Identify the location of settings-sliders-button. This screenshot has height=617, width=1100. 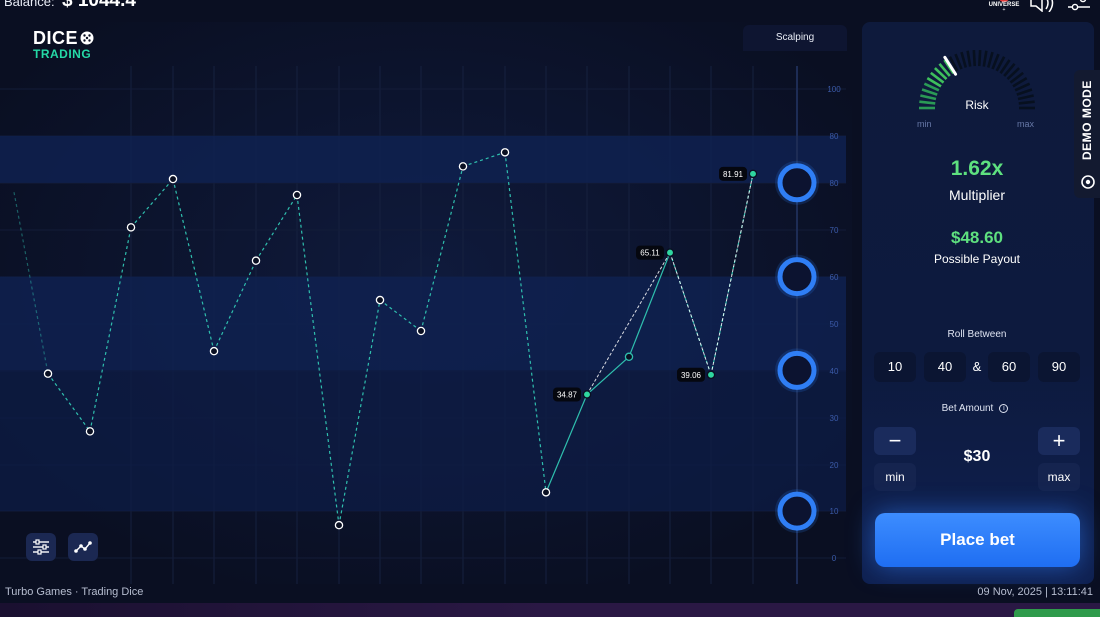
(41, 547).